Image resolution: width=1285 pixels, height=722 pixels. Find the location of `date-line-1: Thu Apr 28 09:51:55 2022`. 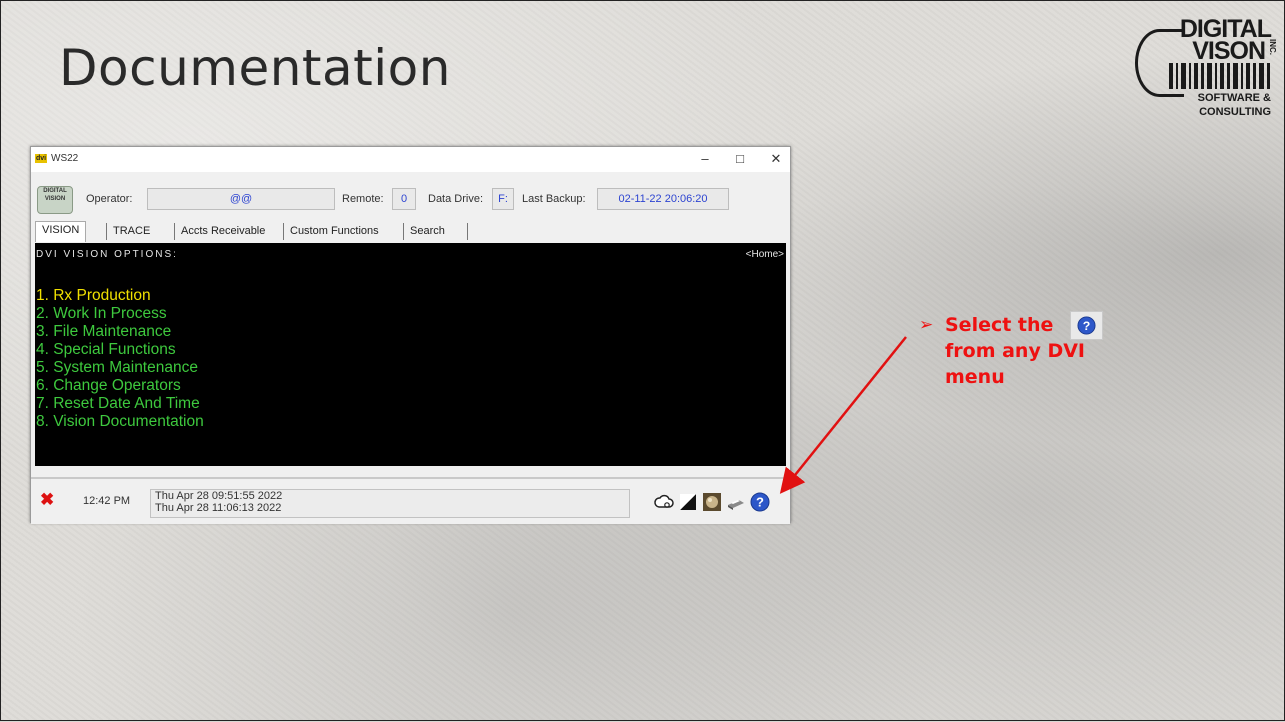

date-line-1: Thu Apr 28 09:51:55 2022 is located at coordinates (219, 496).